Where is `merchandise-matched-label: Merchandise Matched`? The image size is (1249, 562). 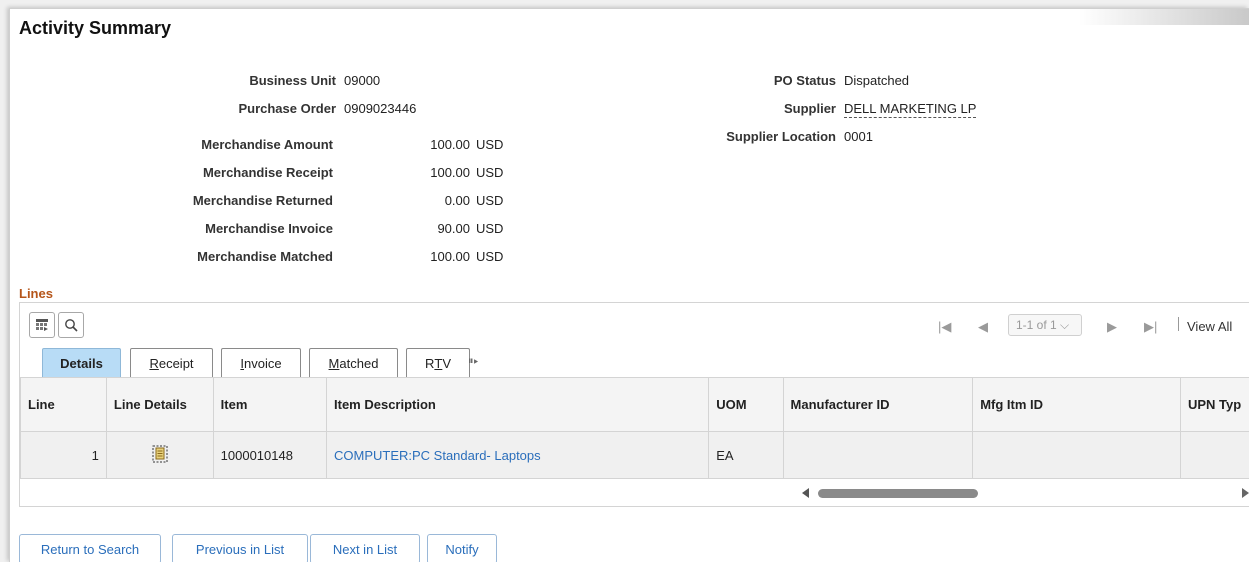
merchandise-matched-label: Merchandise Matched is located at coordinates (265, 256).